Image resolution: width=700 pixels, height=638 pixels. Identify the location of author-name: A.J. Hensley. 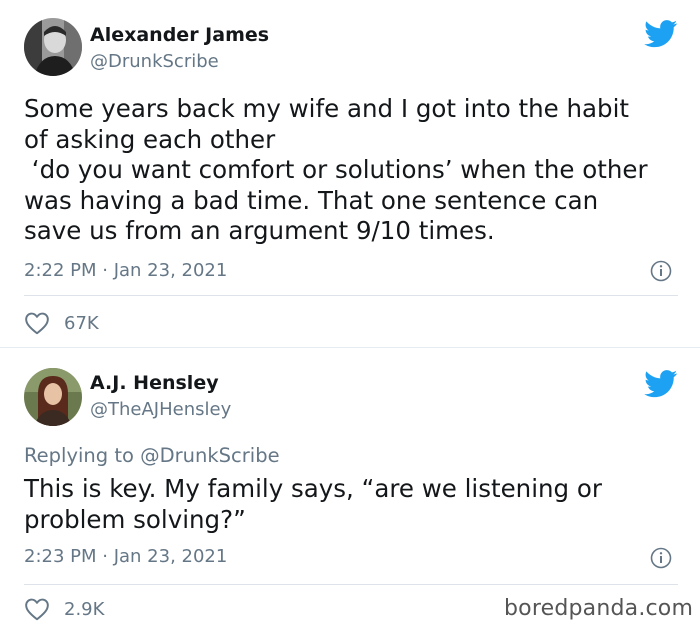
(154, 383).